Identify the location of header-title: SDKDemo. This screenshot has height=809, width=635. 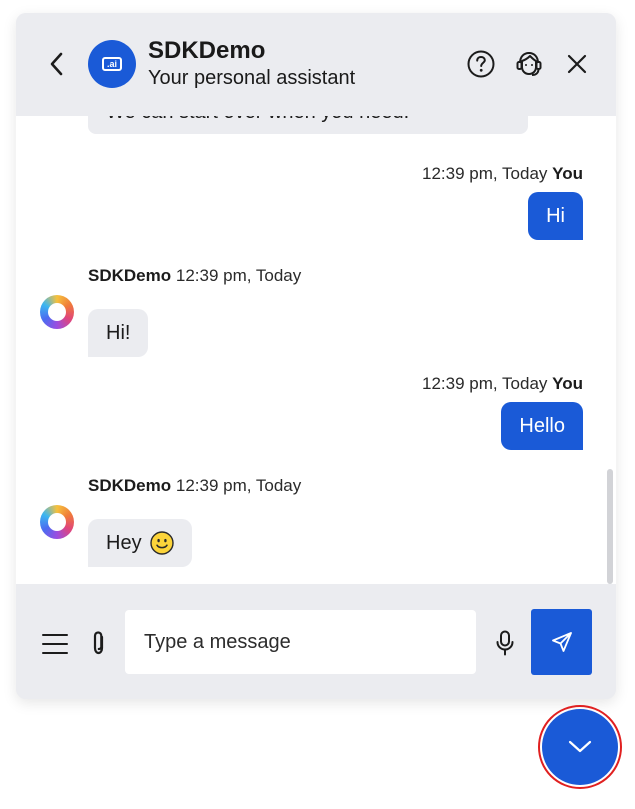
(207, 50).